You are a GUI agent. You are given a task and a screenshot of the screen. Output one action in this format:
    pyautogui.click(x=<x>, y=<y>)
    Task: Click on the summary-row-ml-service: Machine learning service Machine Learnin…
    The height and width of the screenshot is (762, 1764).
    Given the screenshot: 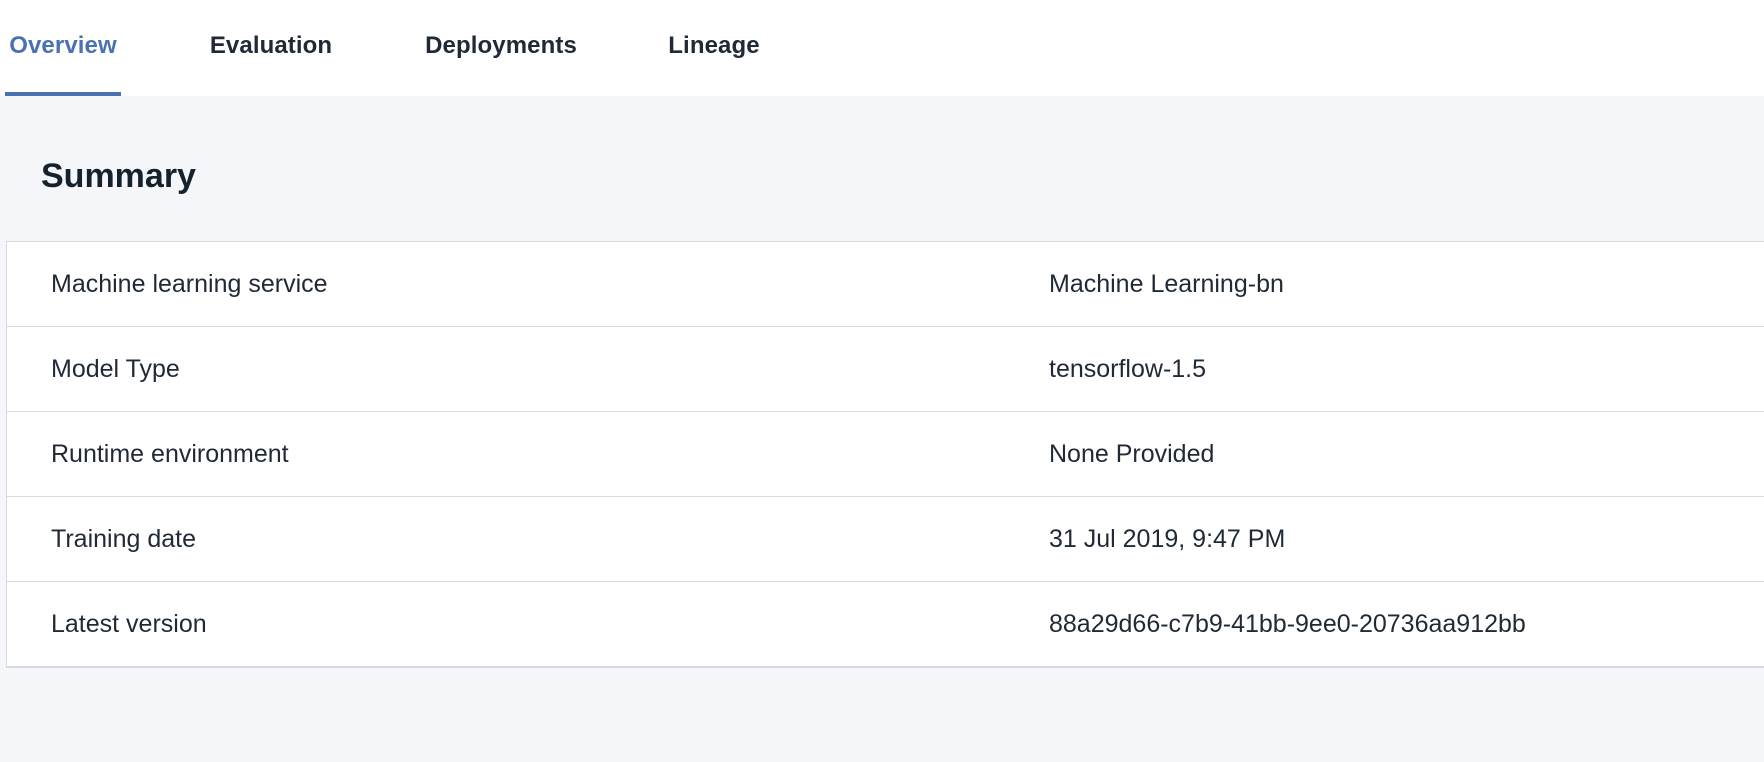 What is the action you would take?
    pyautogui.click(x=885, y=284)
    